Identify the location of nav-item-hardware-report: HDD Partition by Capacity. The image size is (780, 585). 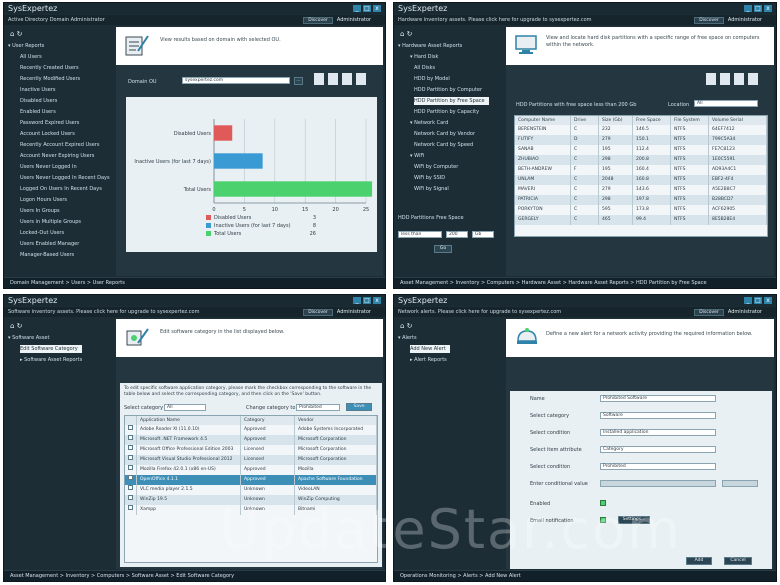
(450, 112).